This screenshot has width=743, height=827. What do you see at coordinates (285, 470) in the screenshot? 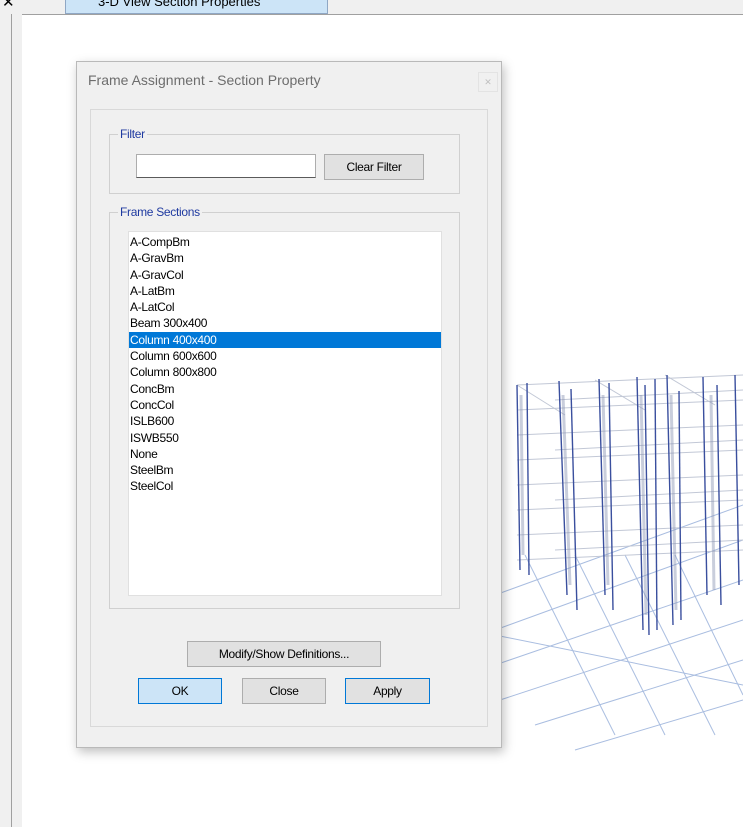
I see `list-item: SteelBm` at bounding box center [285, 470].